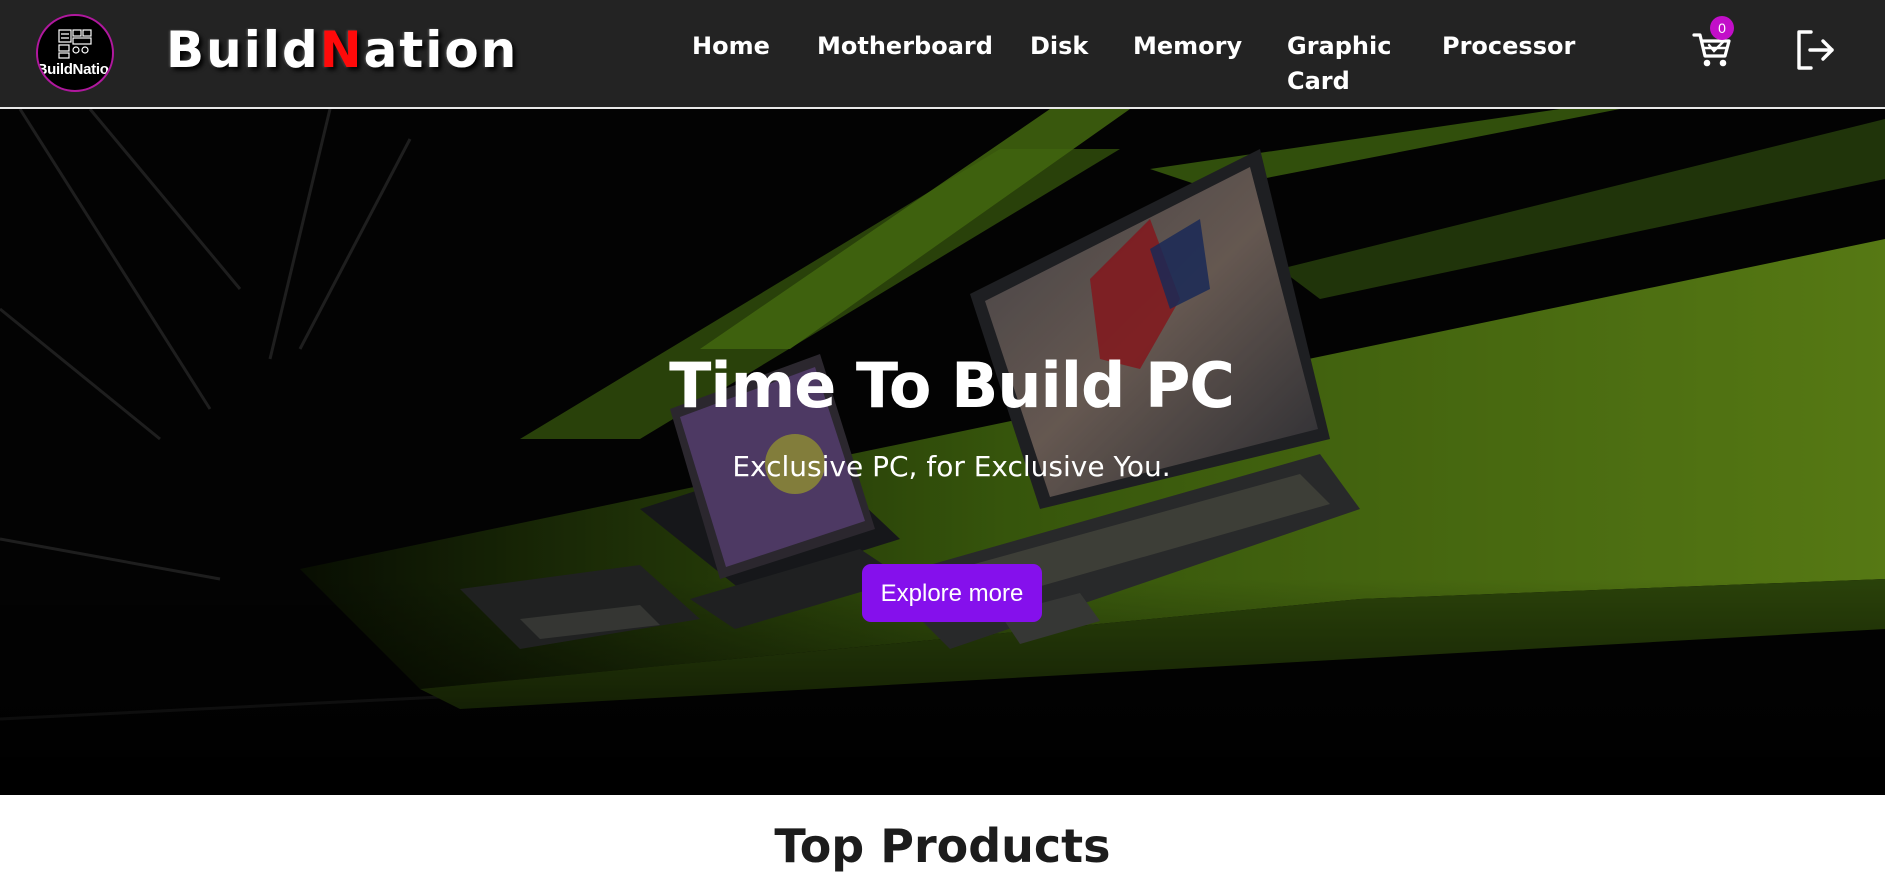  Describe the element at coordinates (1342, 64) in the screenshot. I see `nav-graphic-card: Graphic Card` at that location.